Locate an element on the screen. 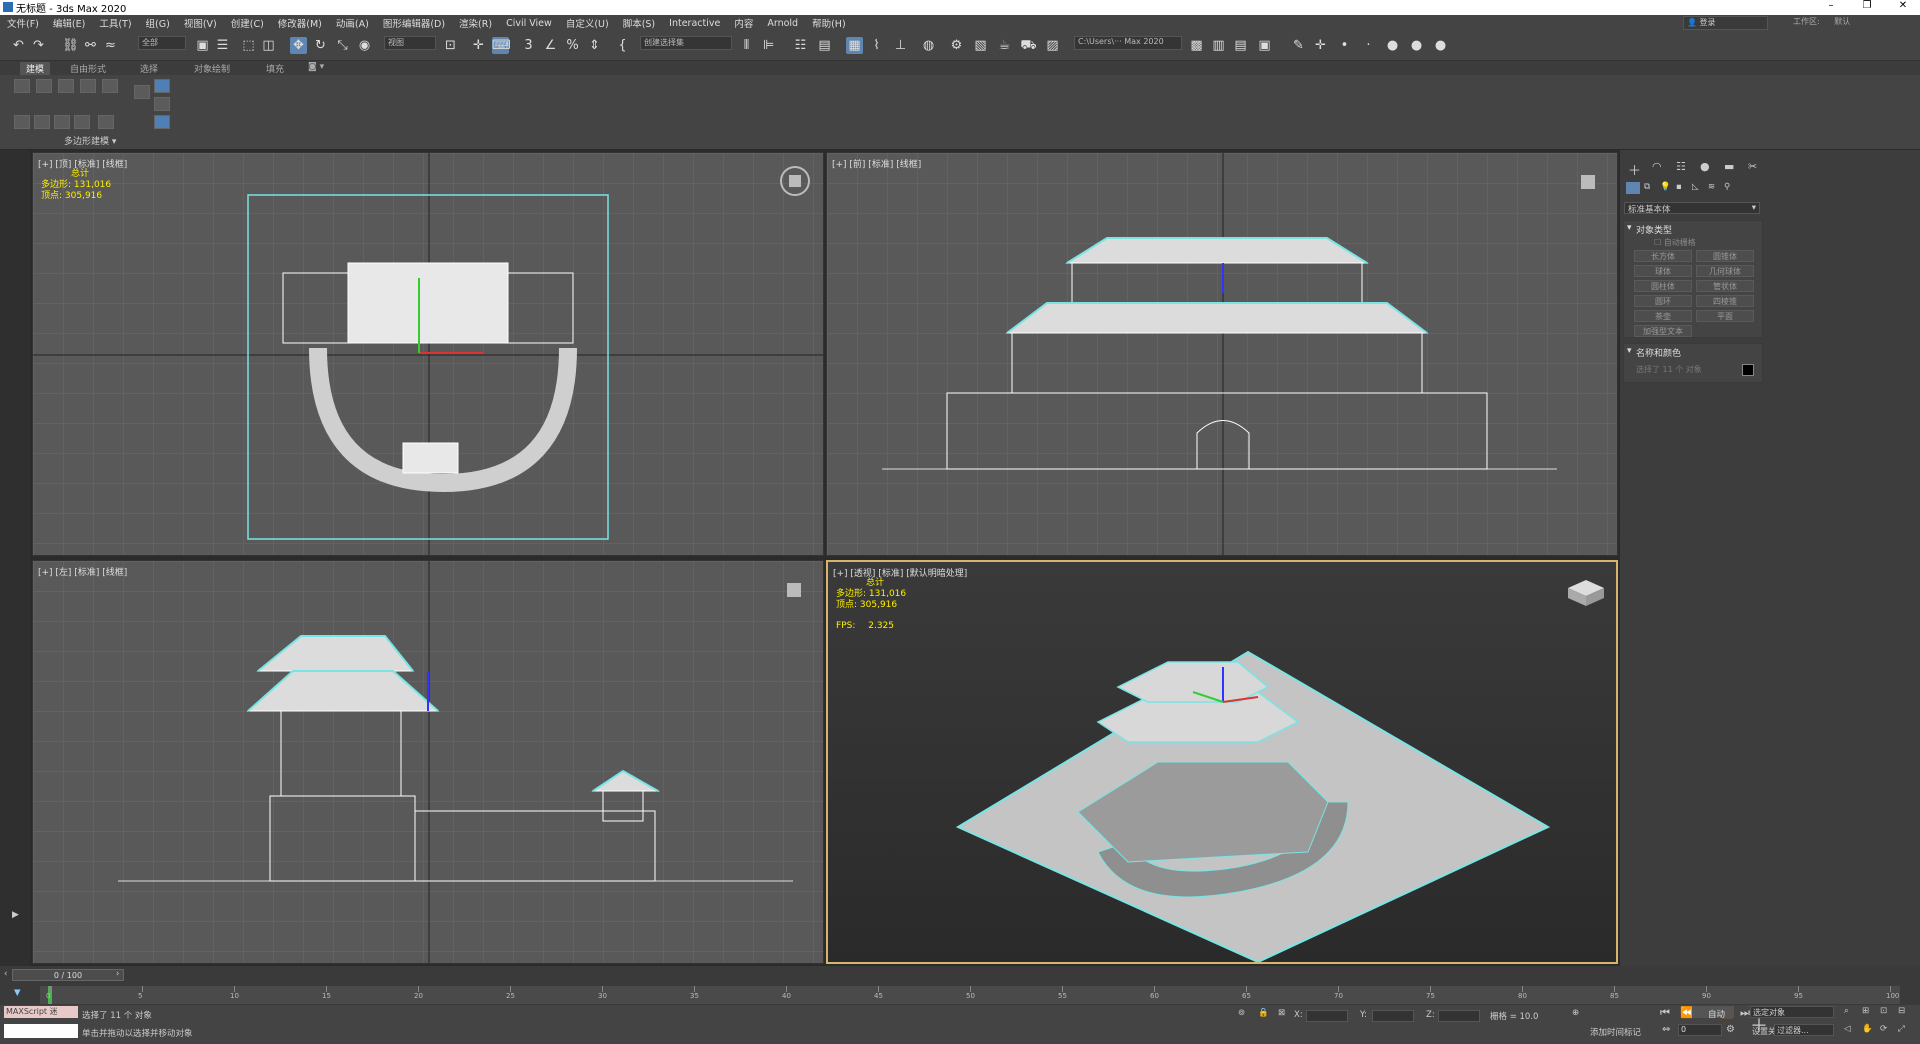 The height and width of the screenshot is (1044, 1920). select-rotate-icon: ↻ is located at coordinates (320, 45).